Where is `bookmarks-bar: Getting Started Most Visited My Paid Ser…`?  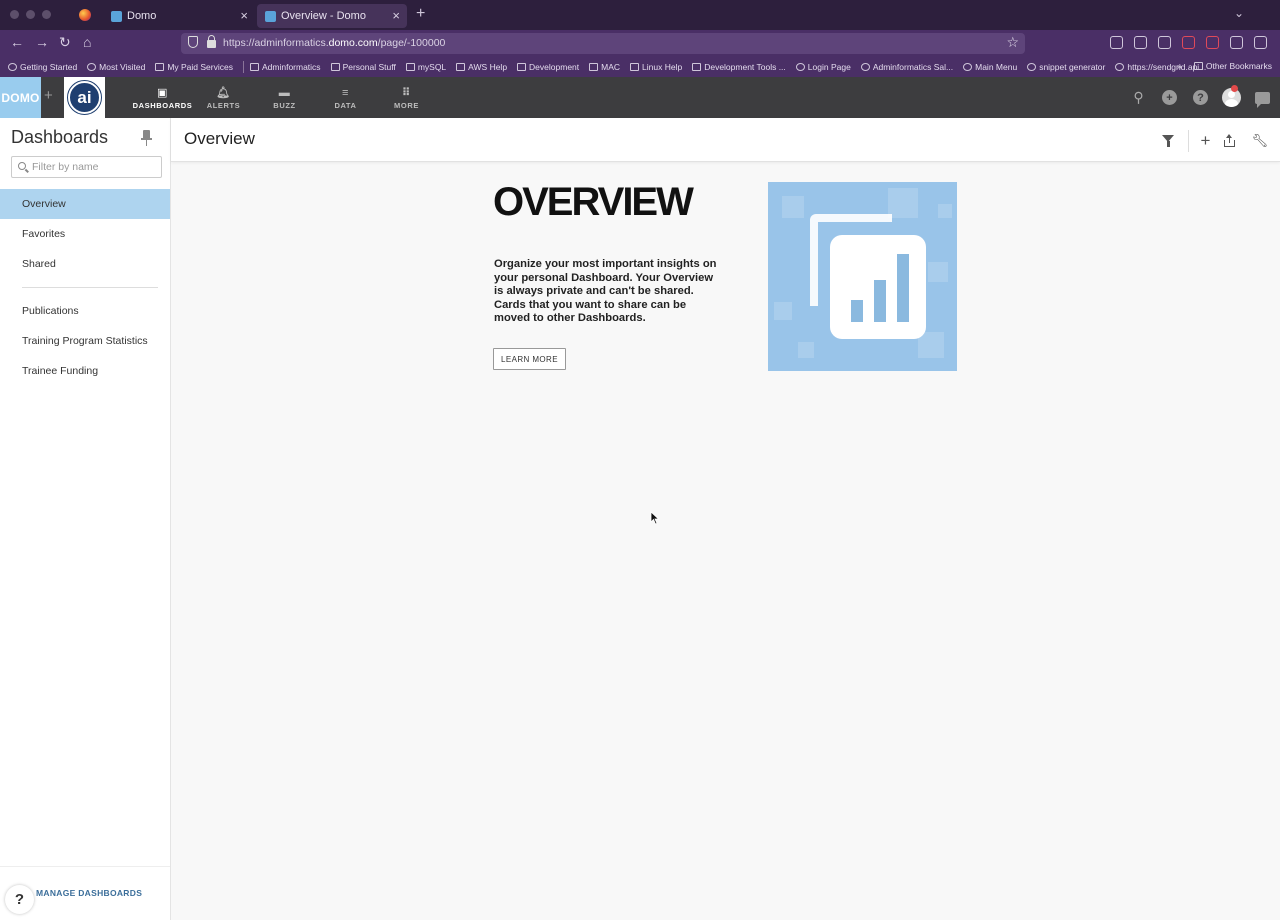
bookmarks-bar: Getting Started Most Visited My Paid Ser… is located at coordinates (640, 67).